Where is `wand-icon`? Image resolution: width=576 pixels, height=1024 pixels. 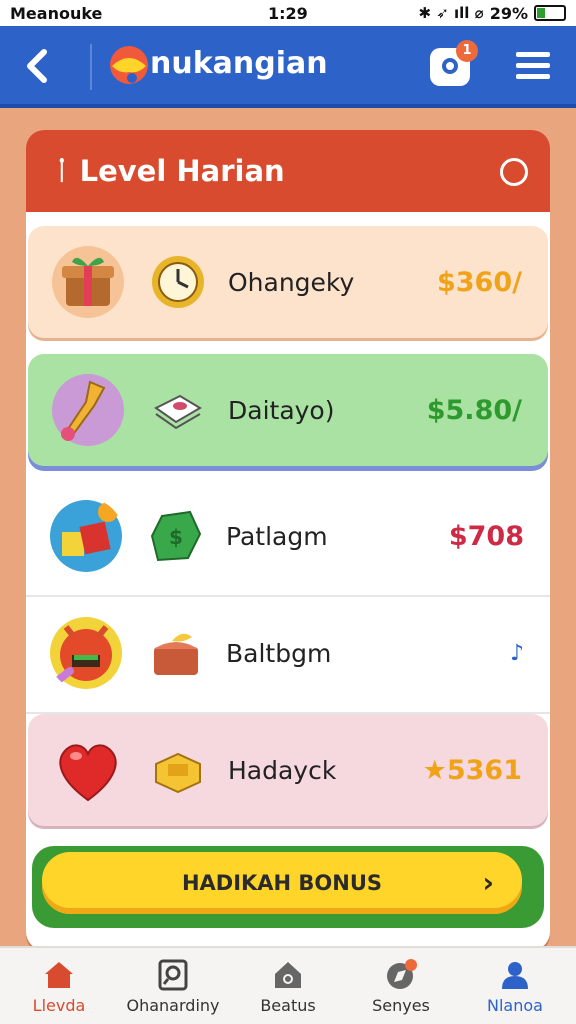 wand-icon is located at coordinates (88, 410).